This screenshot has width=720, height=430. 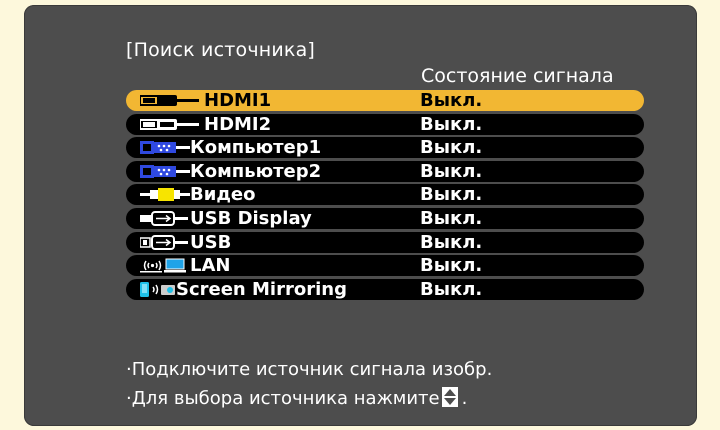 I want to click on instruction-select-end: ., so click(x=464, y=398).